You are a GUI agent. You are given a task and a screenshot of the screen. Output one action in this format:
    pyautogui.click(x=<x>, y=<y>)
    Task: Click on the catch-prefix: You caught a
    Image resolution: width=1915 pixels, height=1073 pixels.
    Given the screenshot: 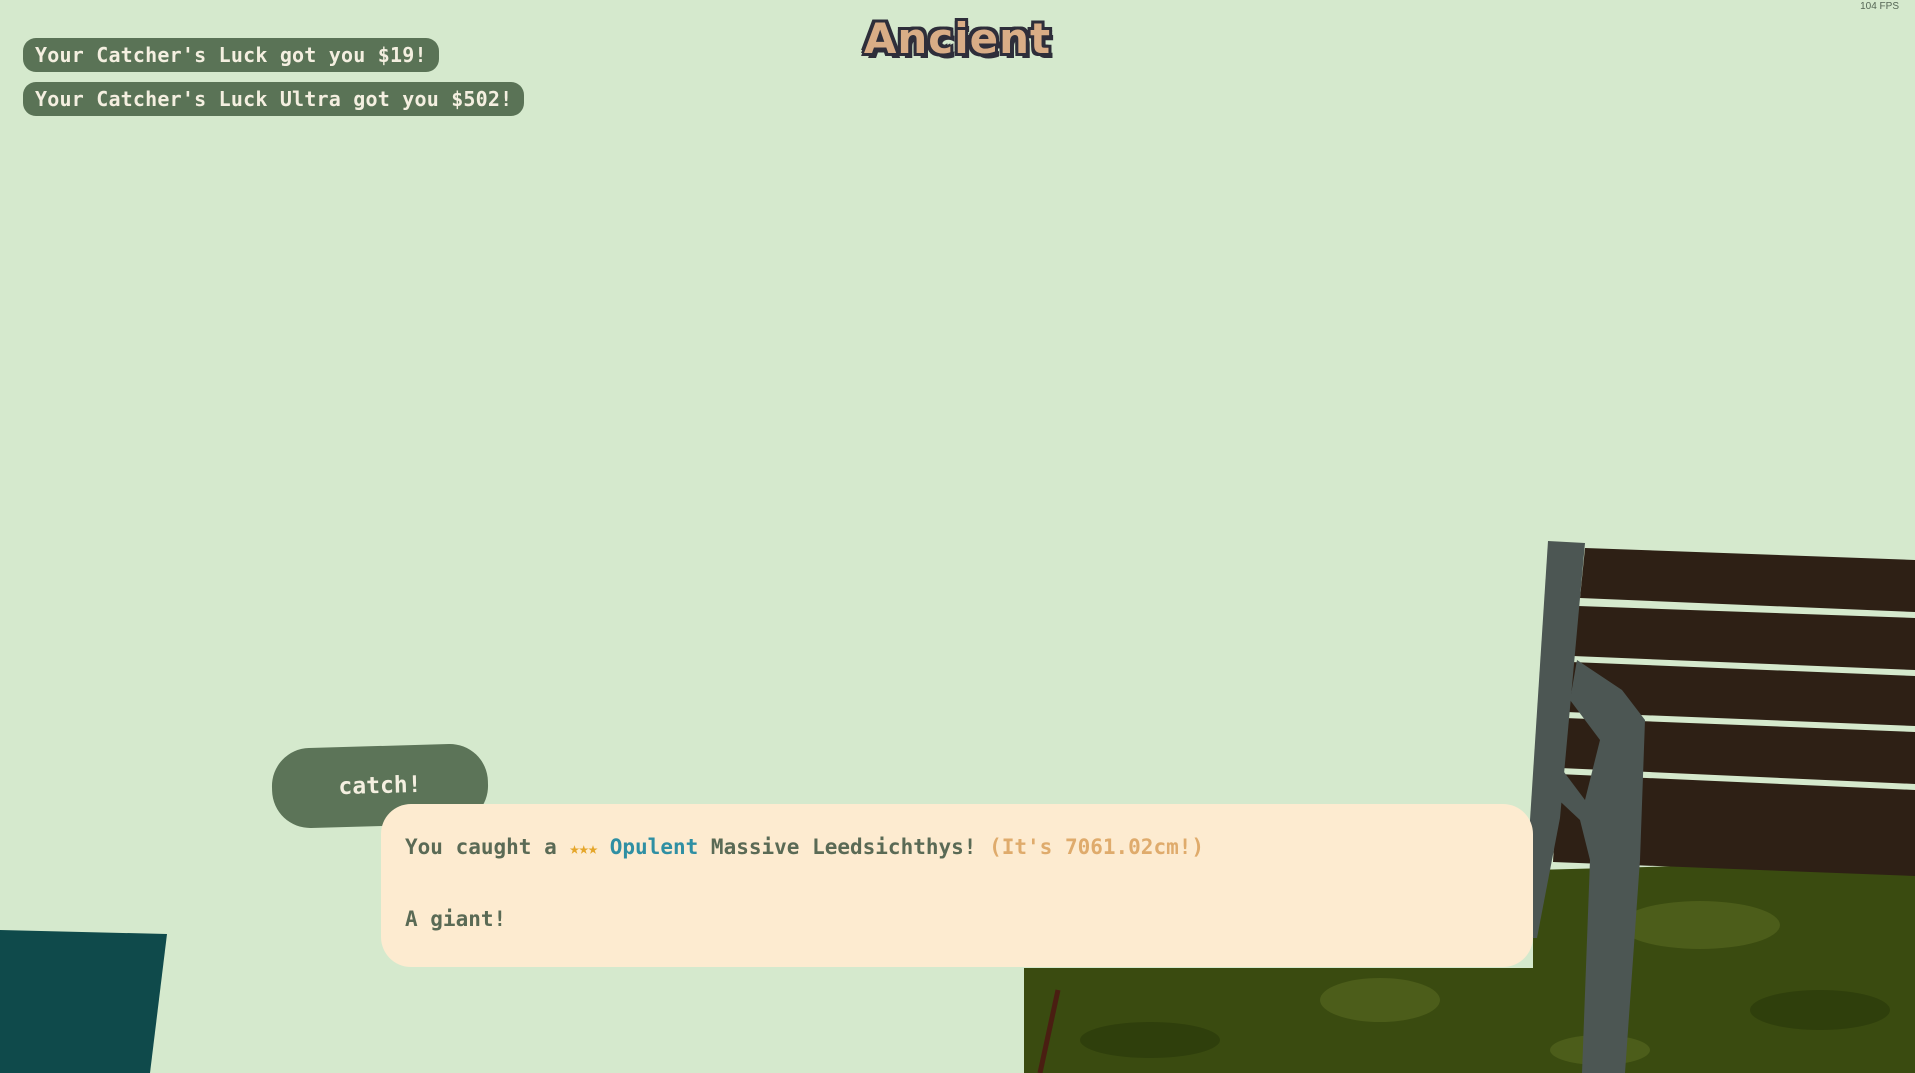 What is the action you would take?
    pyautogui.click(x=481, y=847)
    